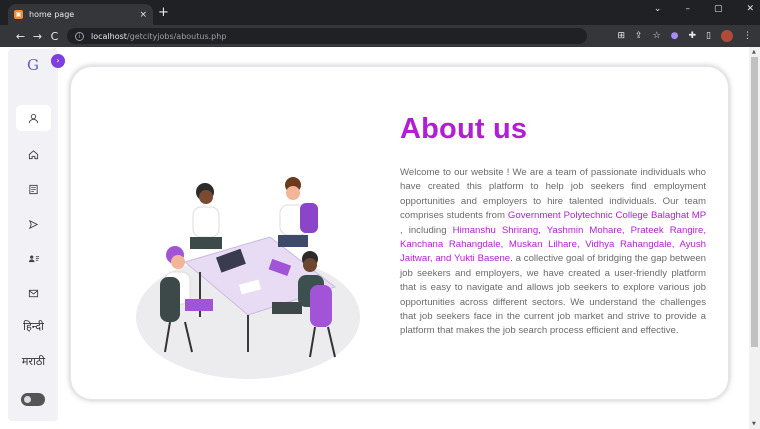 The image size is (760, 429). Describe the element at coordinates (20, 36) in the screenshot. I see `back-button: ←` at that location.